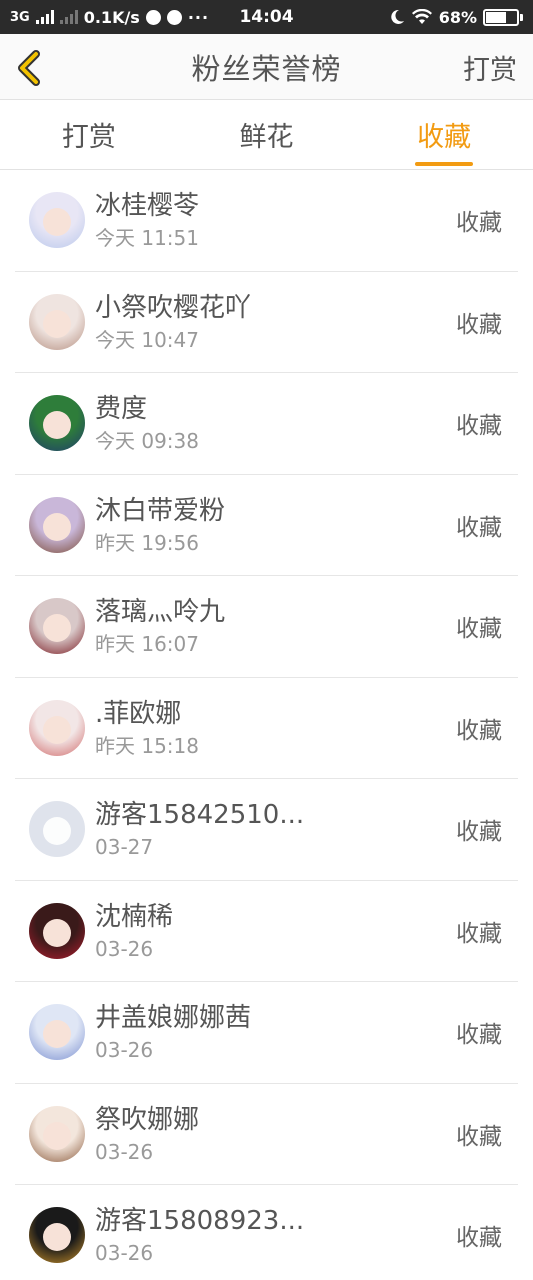 This screenshot has height=1280, width=533. Describe the element at coordinates (275, 1032) in the screenshot. I see `fan-info: 井盖娘娜娜茜 03-26` at that location.